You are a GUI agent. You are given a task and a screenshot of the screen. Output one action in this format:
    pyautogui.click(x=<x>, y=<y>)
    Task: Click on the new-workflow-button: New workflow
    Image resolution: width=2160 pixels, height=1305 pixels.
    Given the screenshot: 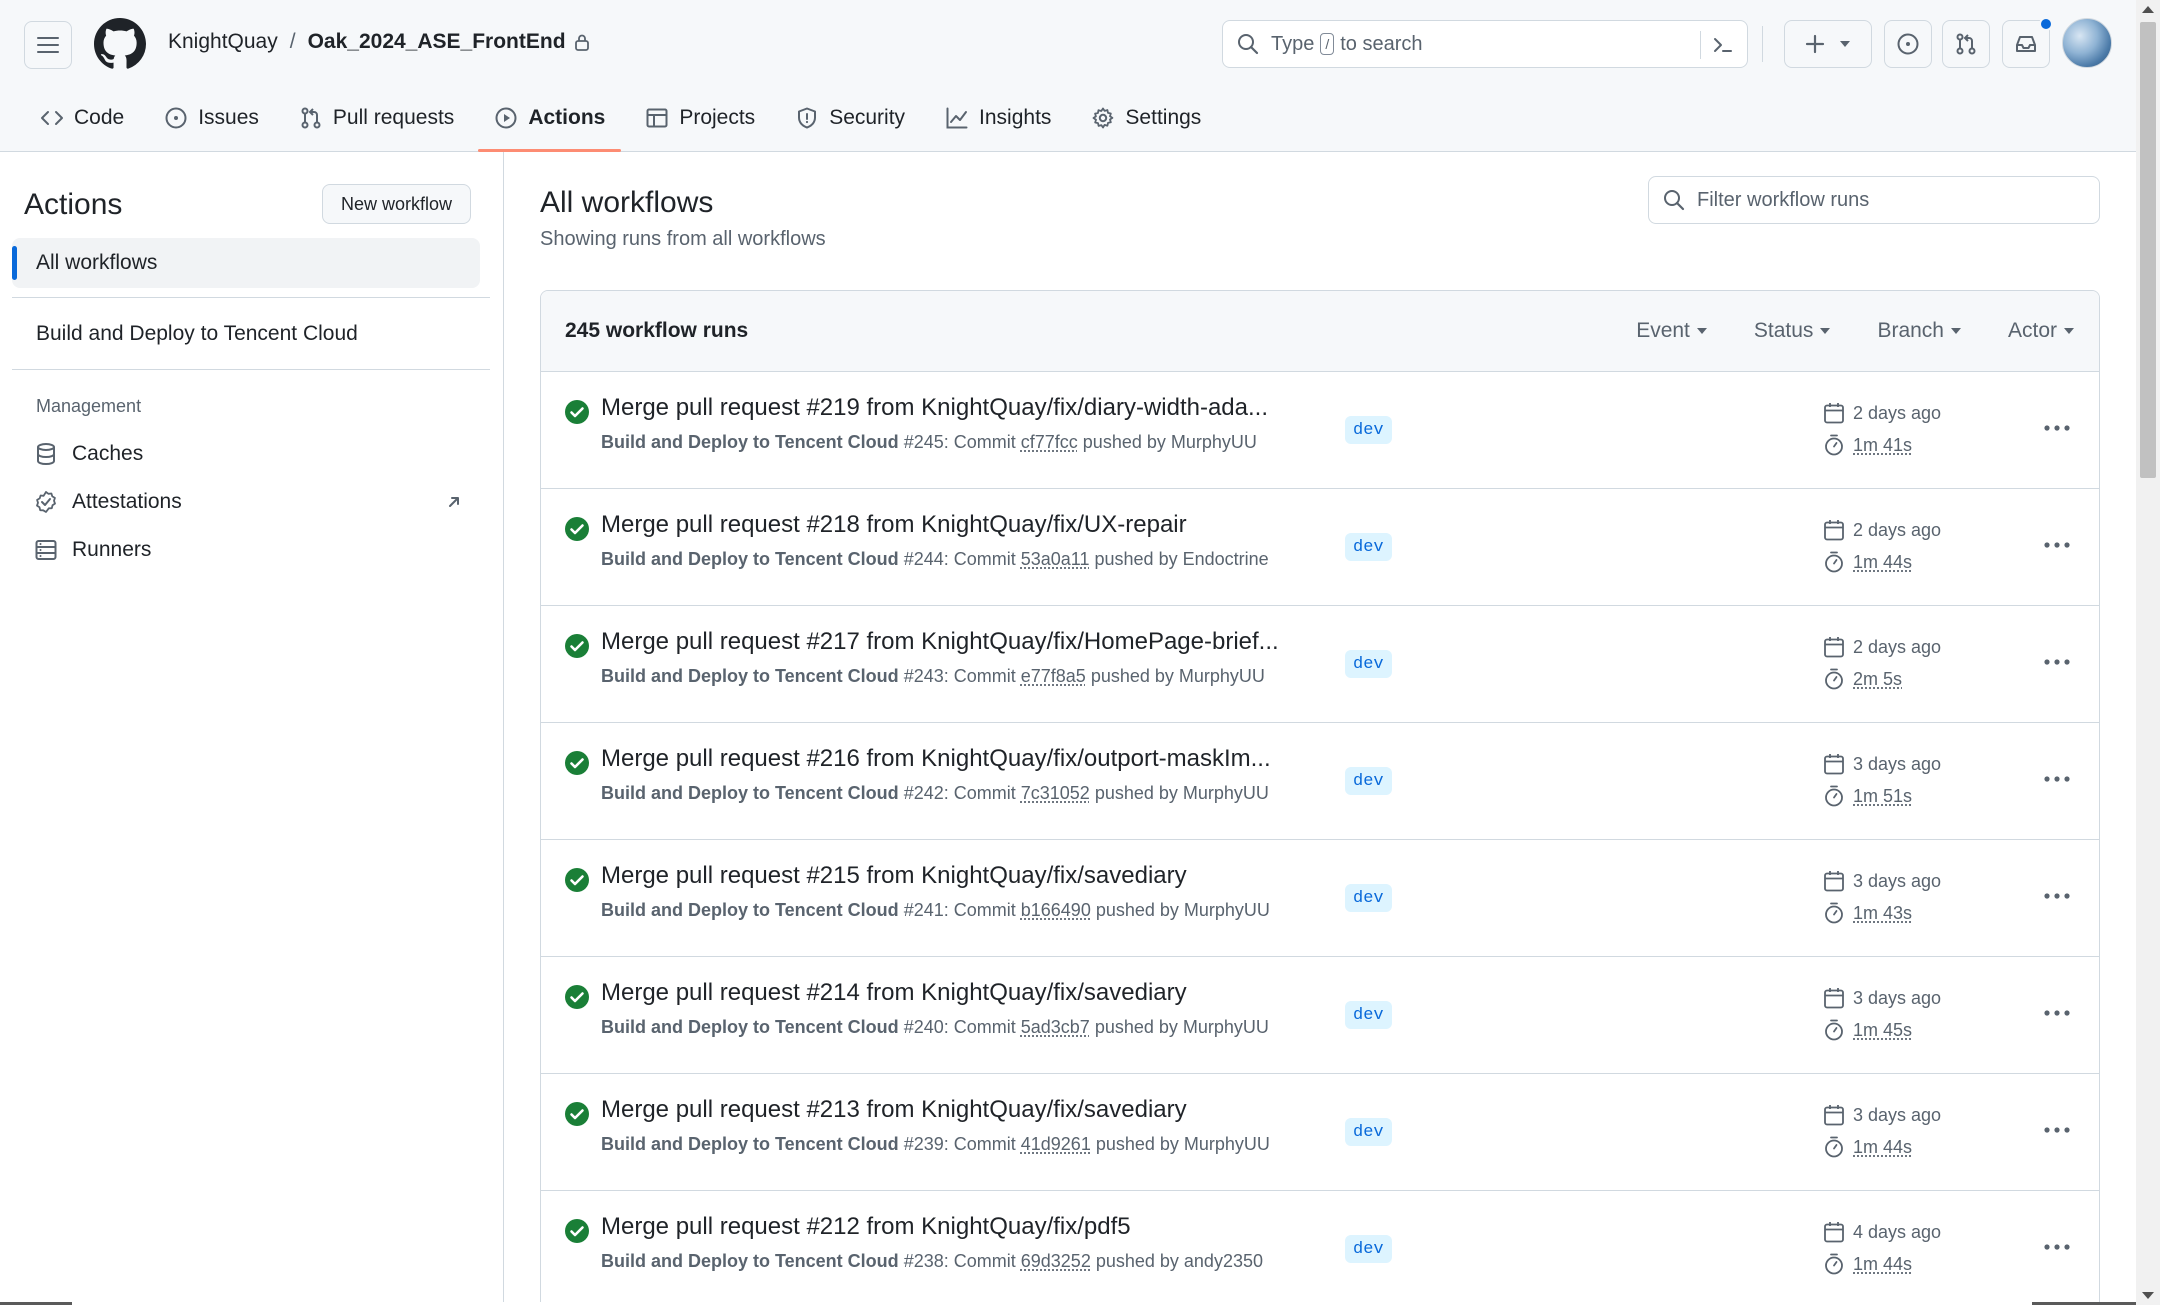 What is the action you would take?
    pyautogui.click(x=397, y=204)
    